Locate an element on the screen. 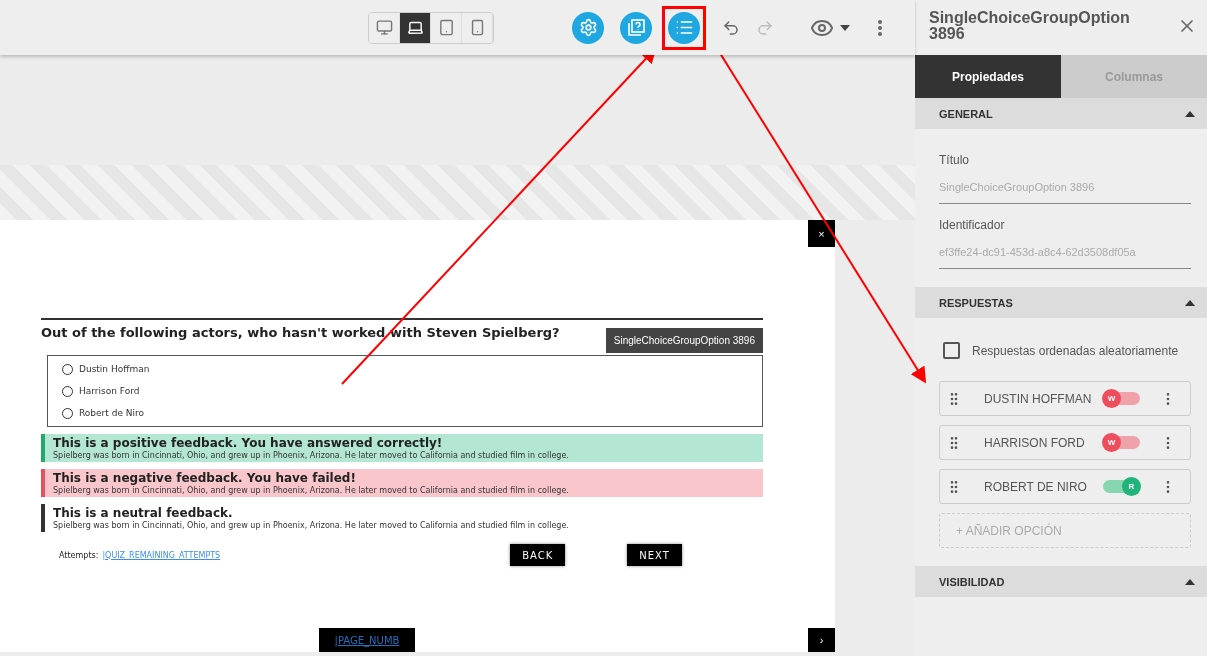 The width and height of the screenshot is (1207, 656). redo-icon is located at coordinates (765, 27).